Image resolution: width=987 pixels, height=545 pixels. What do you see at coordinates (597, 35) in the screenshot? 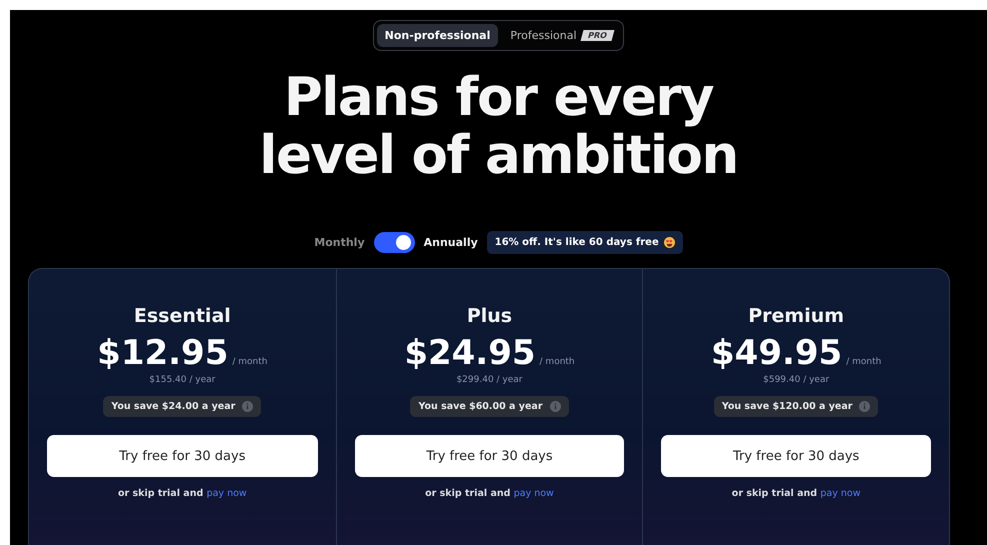
I see `pro-badge: PRO` at bounding box center [597, 35].